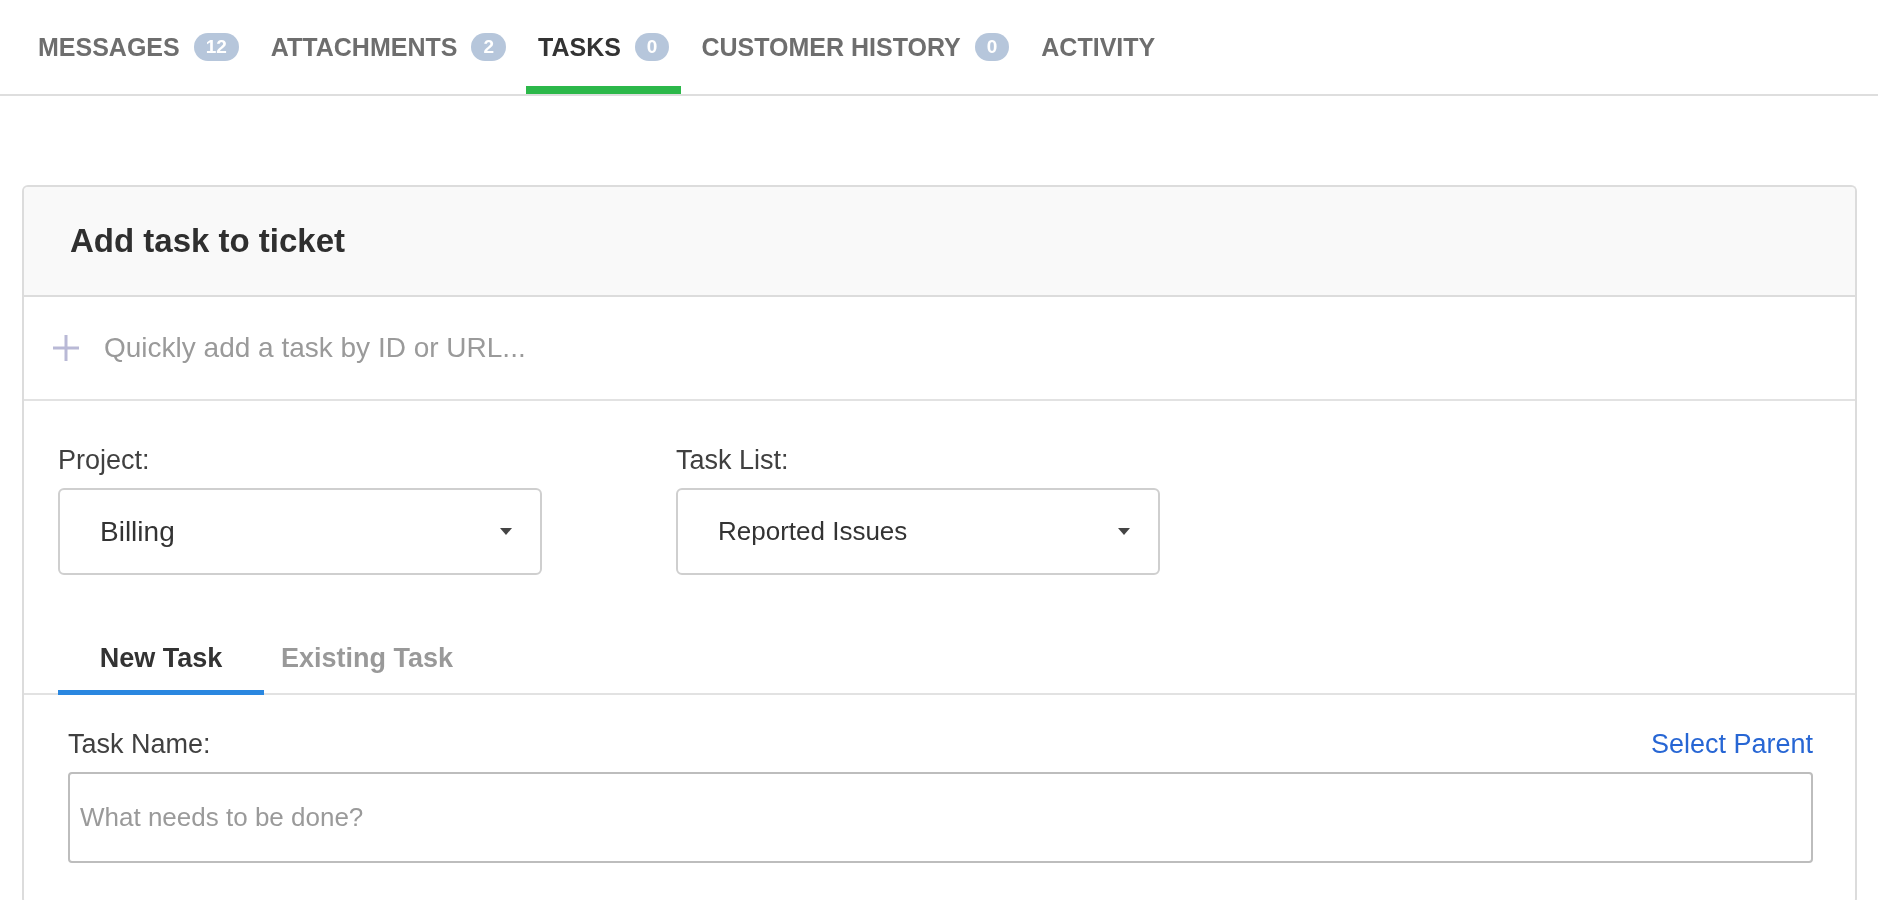 The width and height of the screenshot is (1878, 900). What do you see at coordinates (1731, 744) in the screenshot?
I see `select-parent-link: Select Parent` at bounding box center [1731, 744].